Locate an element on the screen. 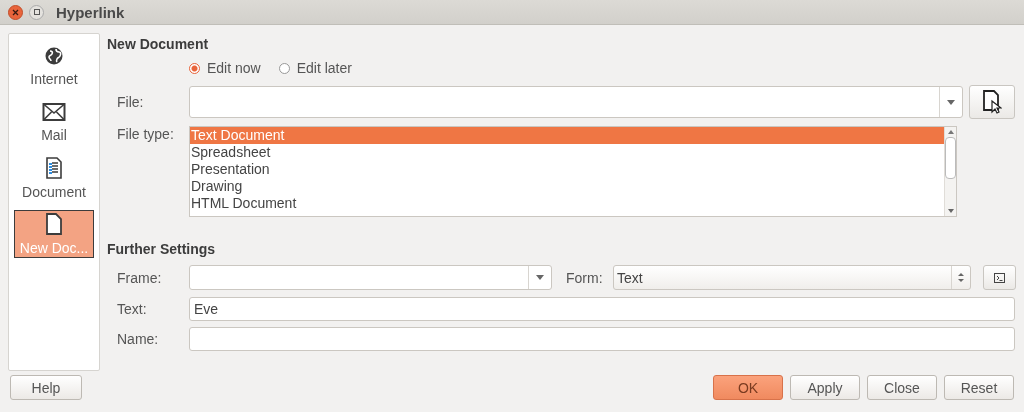  field-label: Form: is located at coordinates (585, 277).